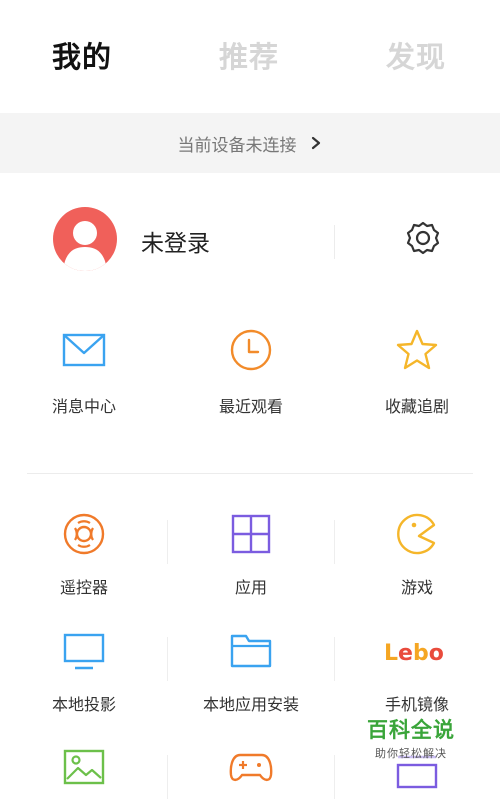 The height and width of the screenshot is (799, 500). I want to click on gamepad-icon, so click(251, 767).